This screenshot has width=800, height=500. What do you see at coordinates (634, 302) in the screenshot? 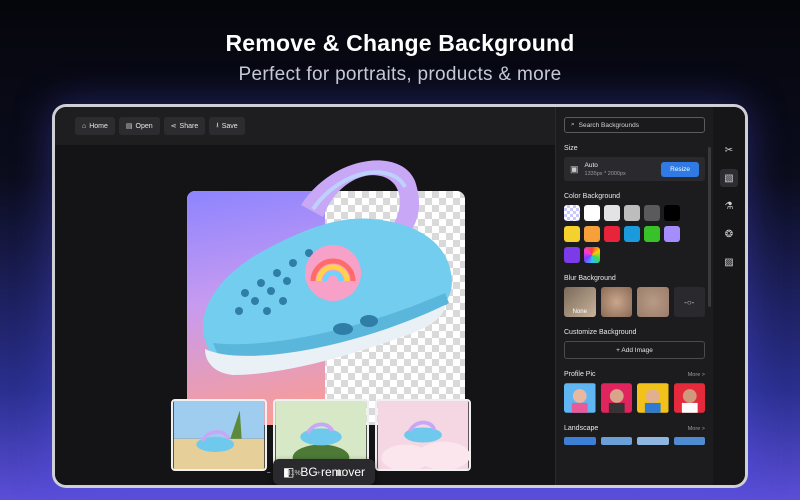
I see `blur-options: None -○-` at bounding box center [634, 302].